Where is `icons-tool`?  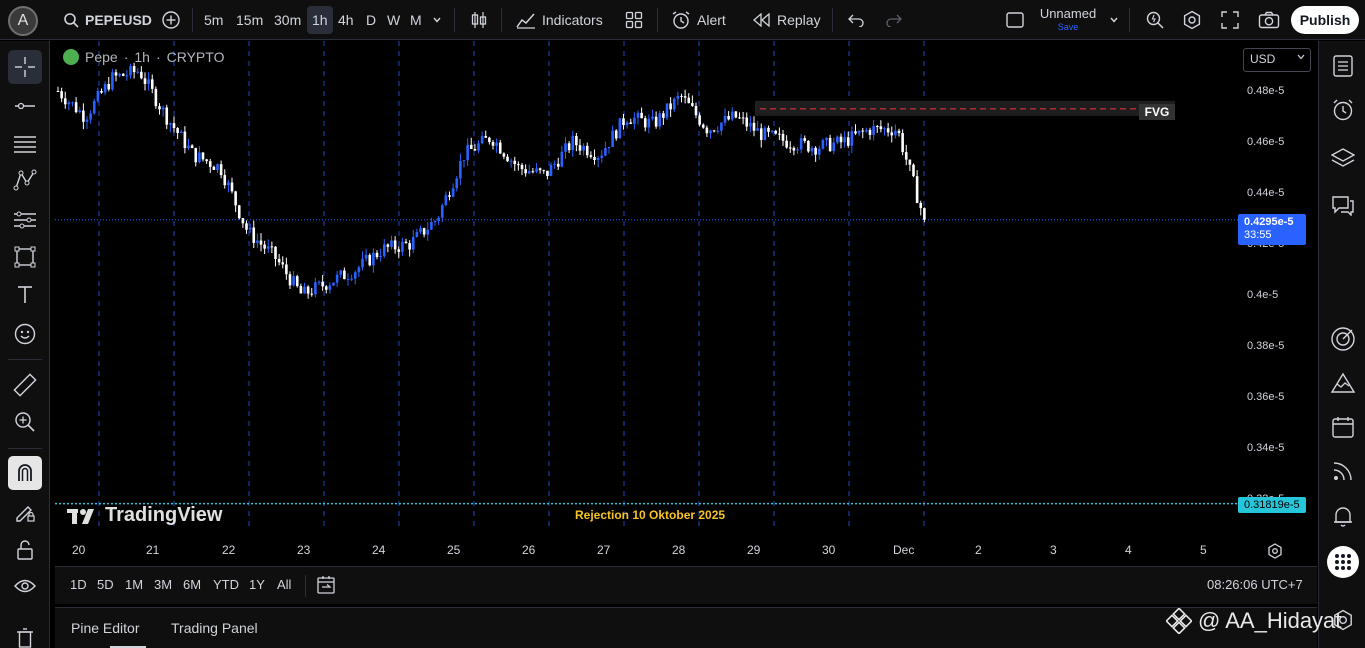
icons-tool is located at coordinates (25, 334).